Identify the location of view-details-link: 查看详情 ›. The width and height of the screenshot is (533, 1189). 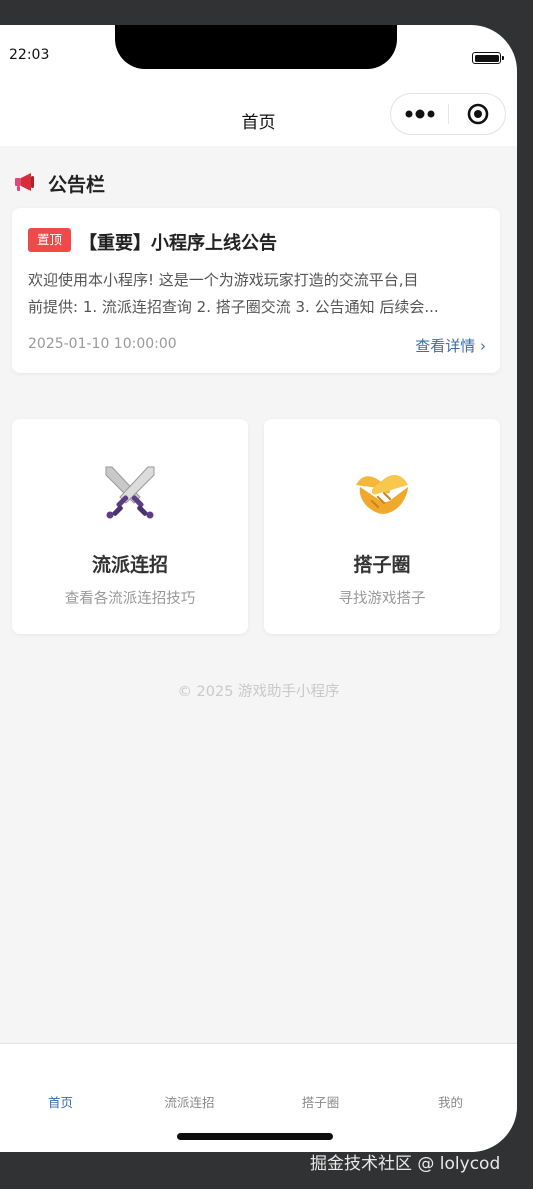
(450, 345).